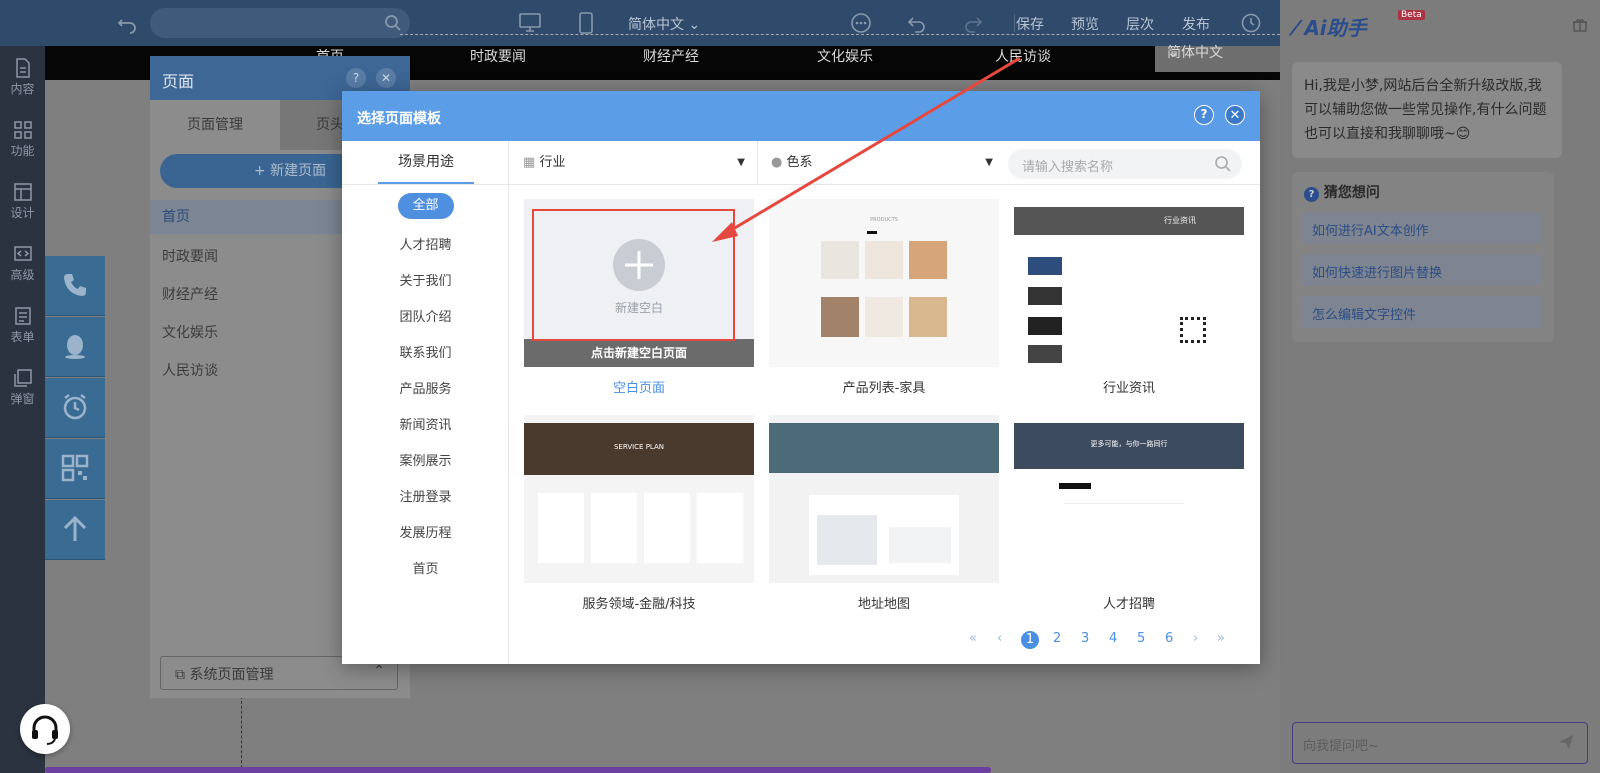 The height and width of the screenshot is (773, 1600). What do you see at coordinates (1195, 638) in the screenshot?
I see `next-page-button: ›` at bounding box center [1195, 638].